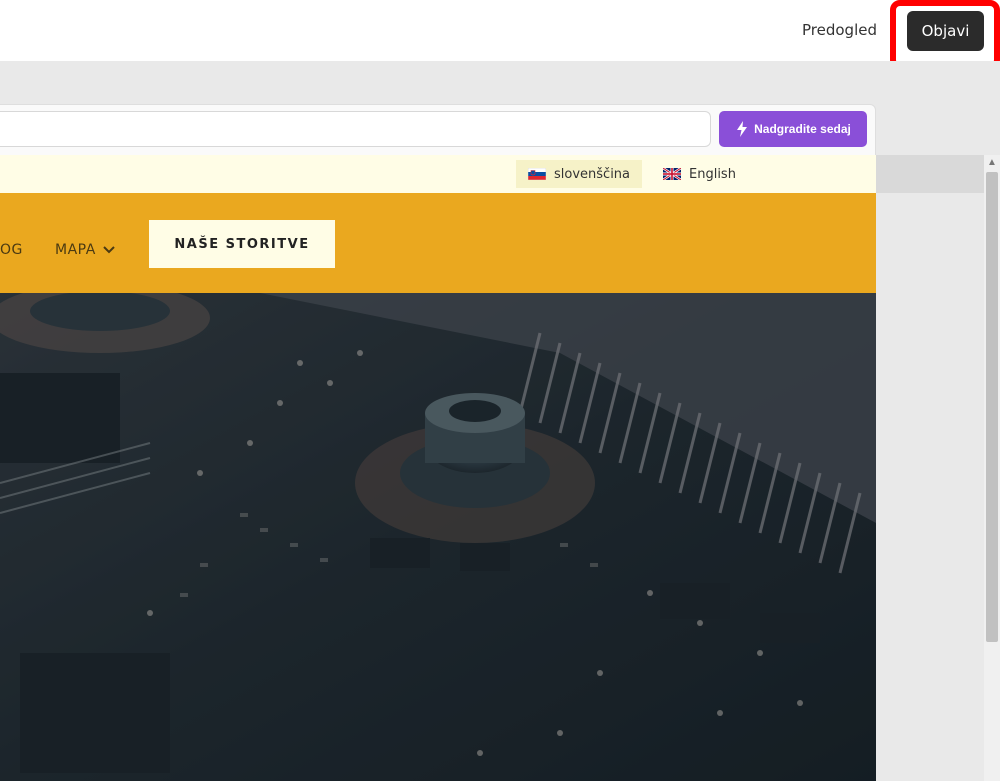 Image resolution: width=1000 pixels, height=781 pixels. I want to click on language-bar: slovenščina English, so click(438, 174).